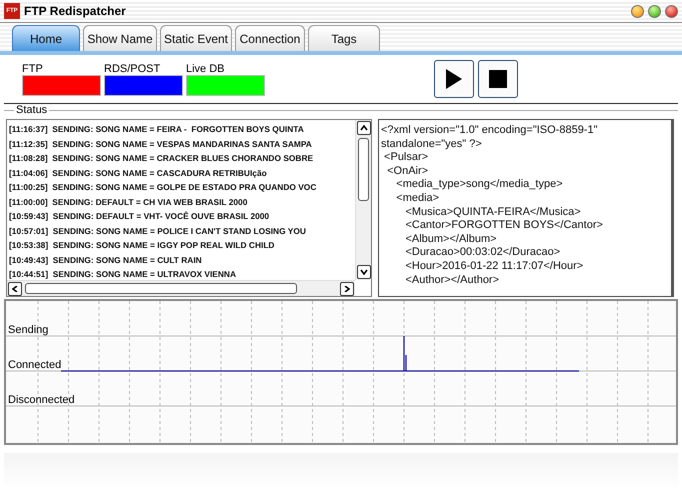 The width and height of the screenshot is (682, 491). I want to click on log-entry: [10:57:01] SENDING: SONG NAME = POLICE I CAN'T STAND LOSING YOU, so click(158, 231).